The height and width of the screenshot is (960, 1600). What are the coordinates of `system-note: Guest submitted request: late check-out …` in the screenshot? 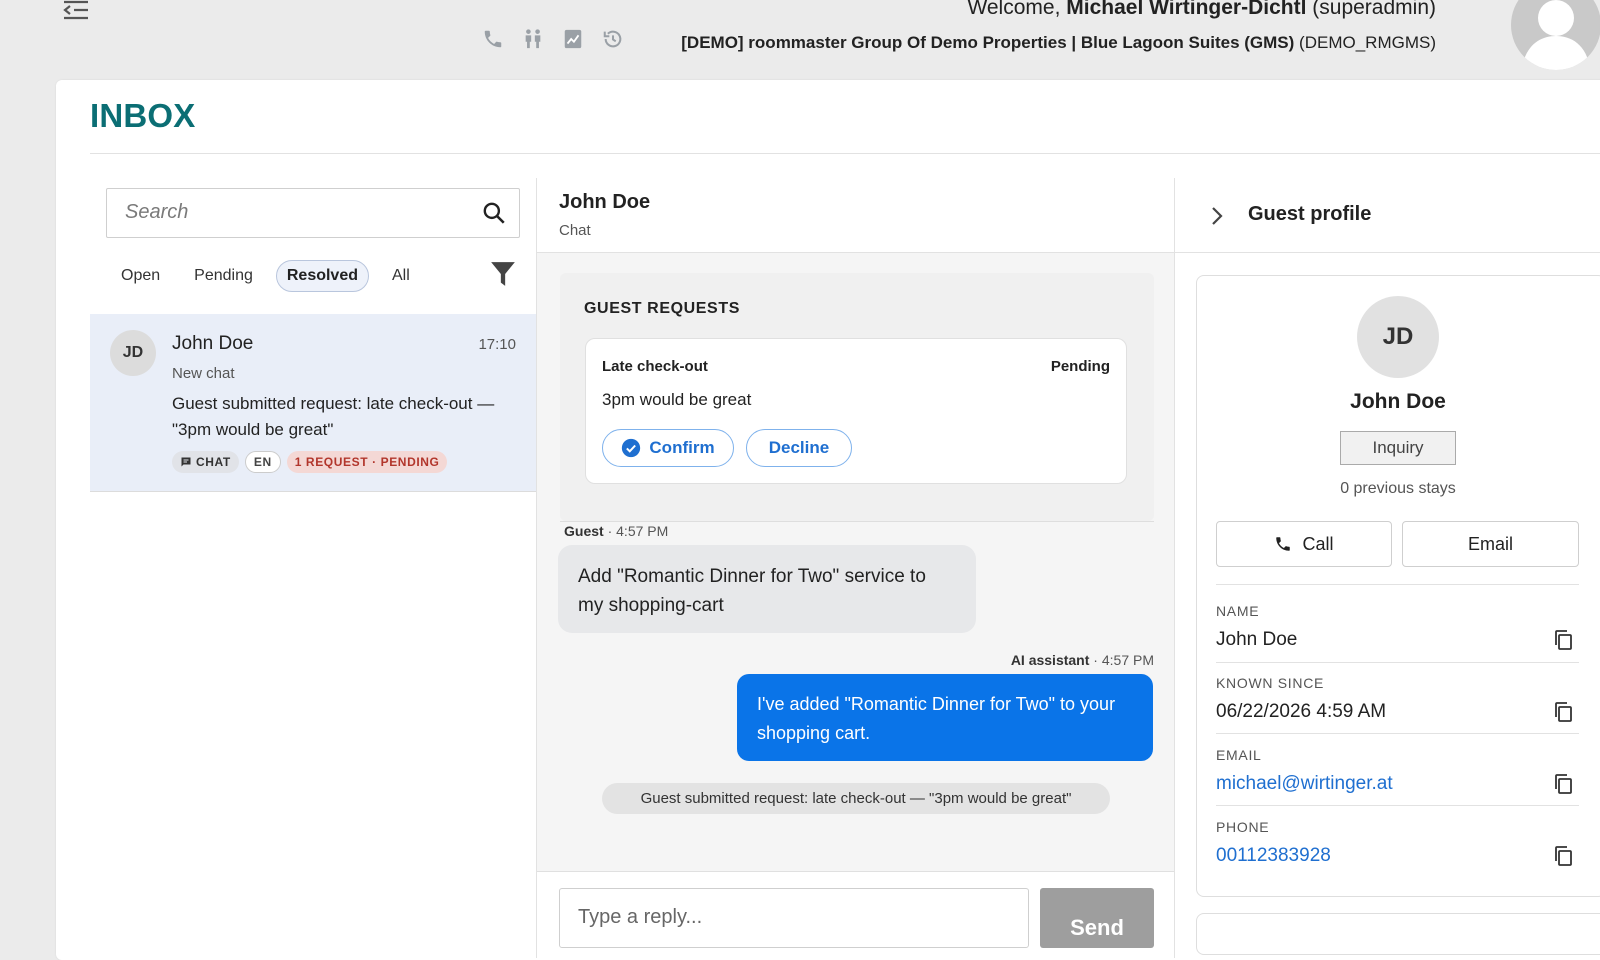 It's located at (856, 798).